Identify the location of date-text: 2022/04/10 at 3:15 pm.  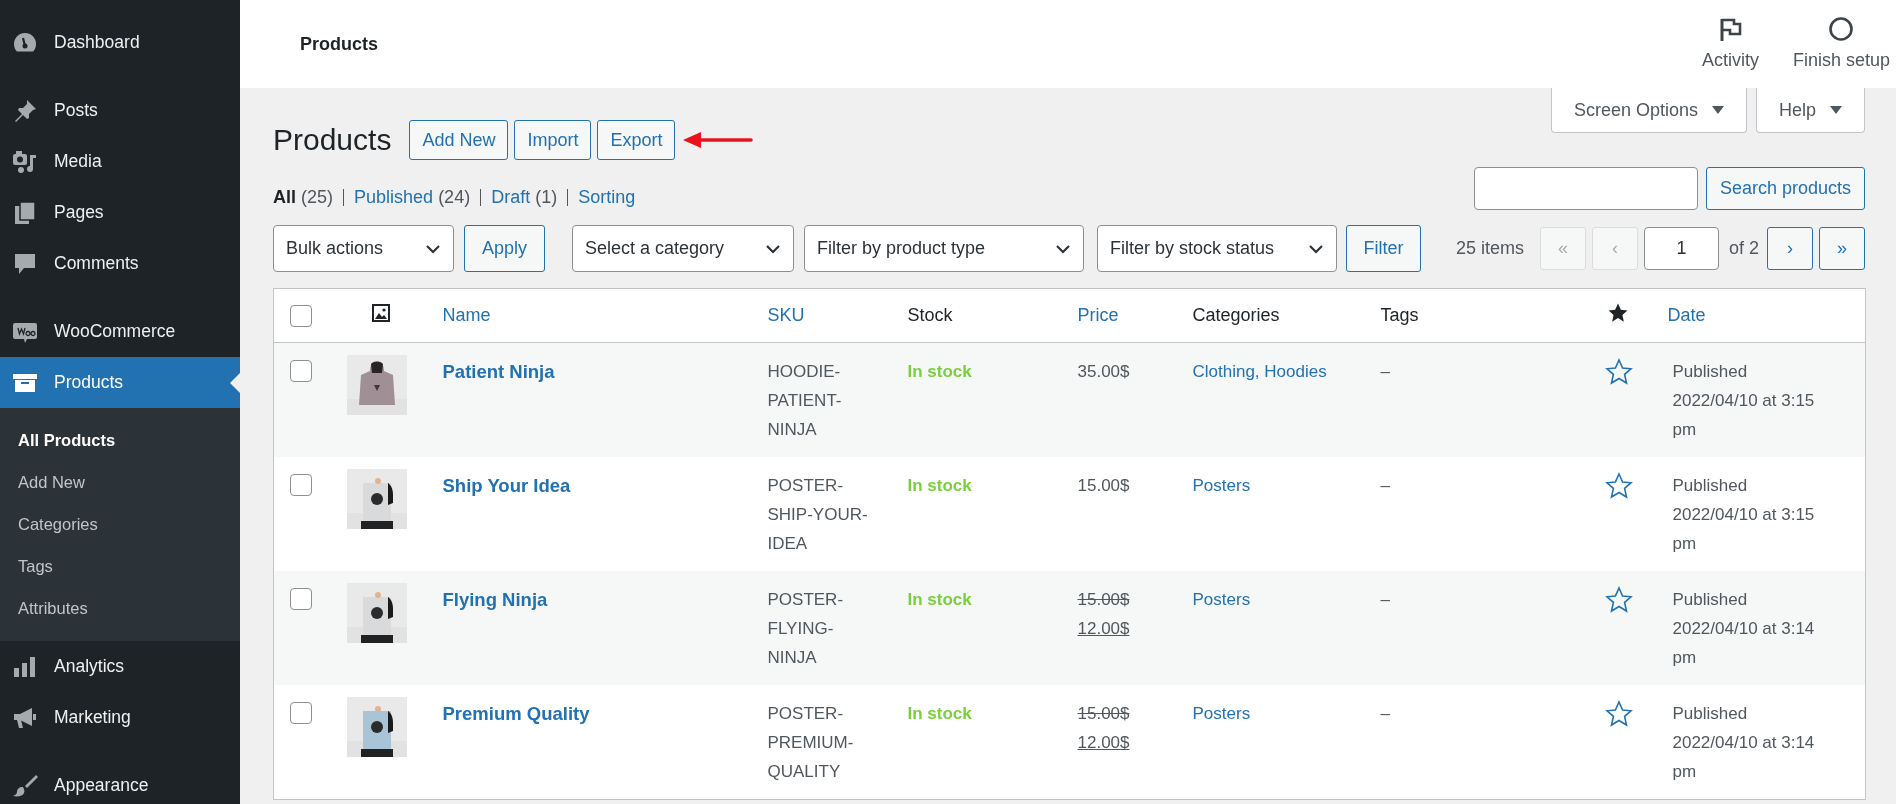
(1744, 529).